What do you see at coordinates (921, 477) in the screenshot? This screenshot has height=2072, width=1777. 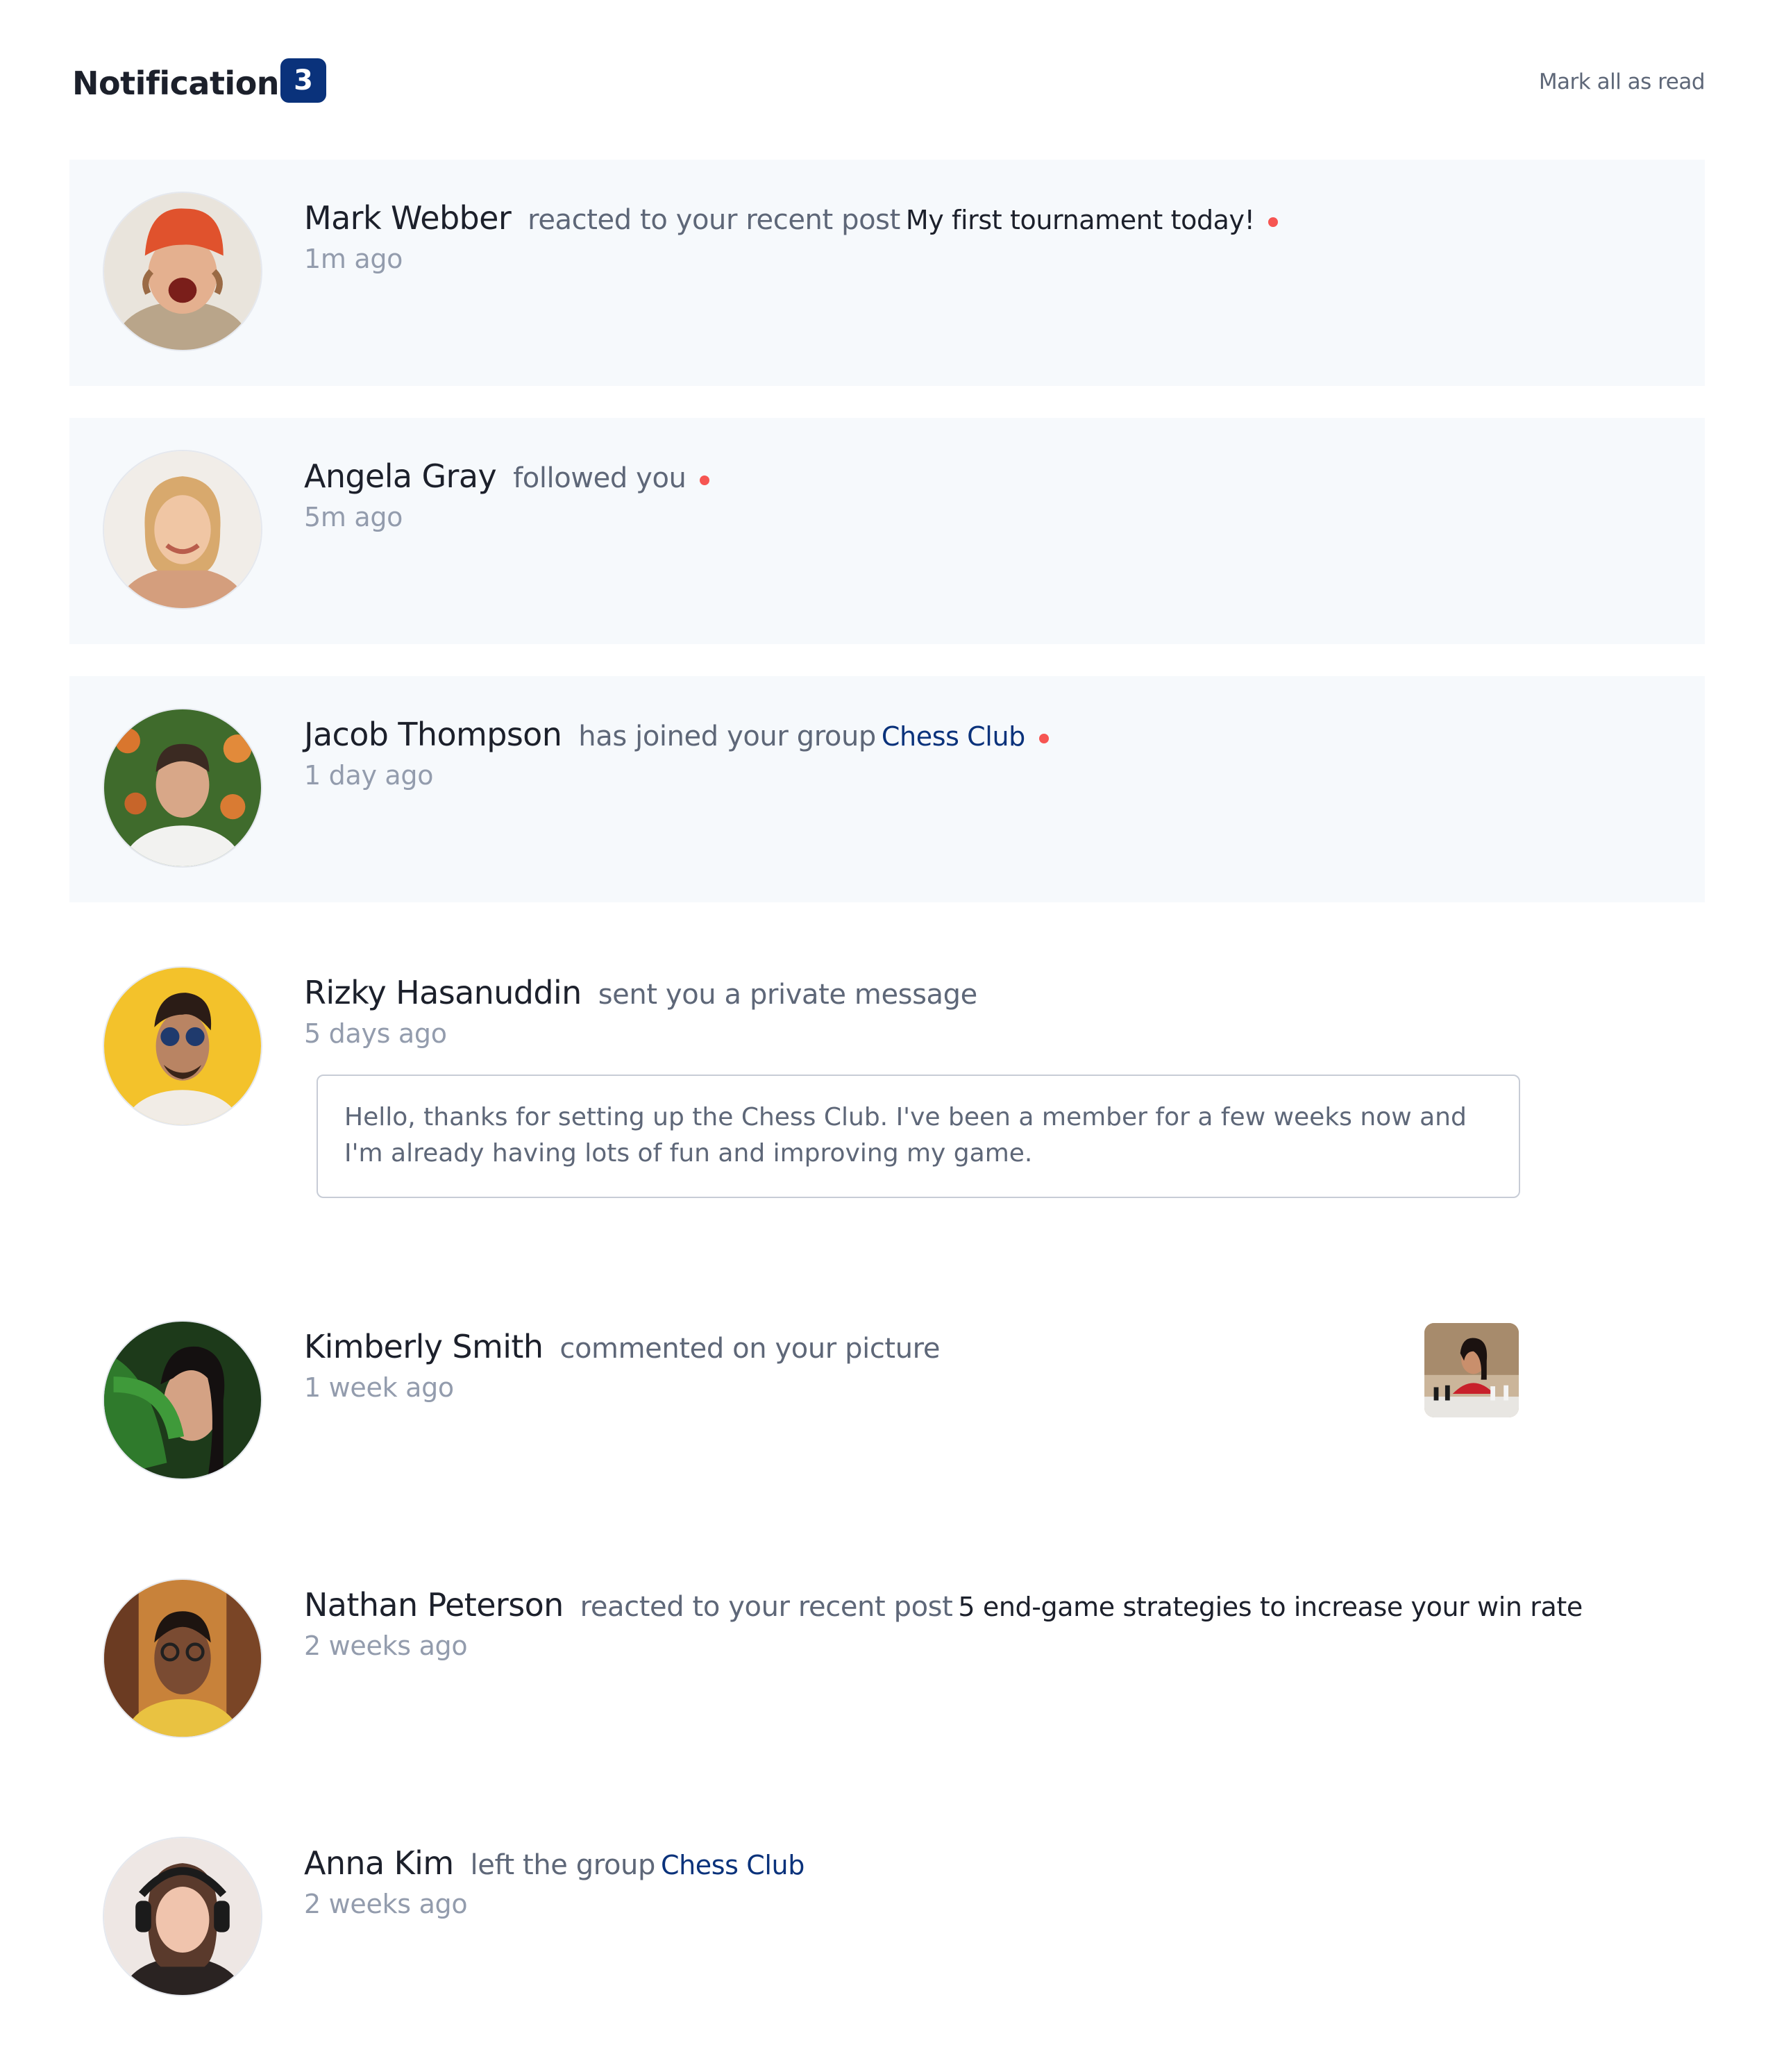 I see `notification-line: Angela Gray followed you` at bounding box center [921, 477].